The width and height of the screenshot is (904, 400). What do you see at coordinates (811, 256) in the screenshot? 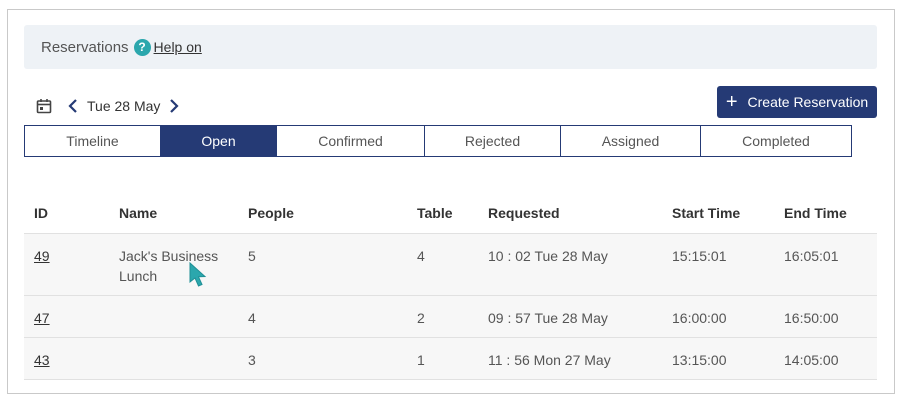
I see `reservation-end-time: 16:05:01` at bounding box center [811, 256].